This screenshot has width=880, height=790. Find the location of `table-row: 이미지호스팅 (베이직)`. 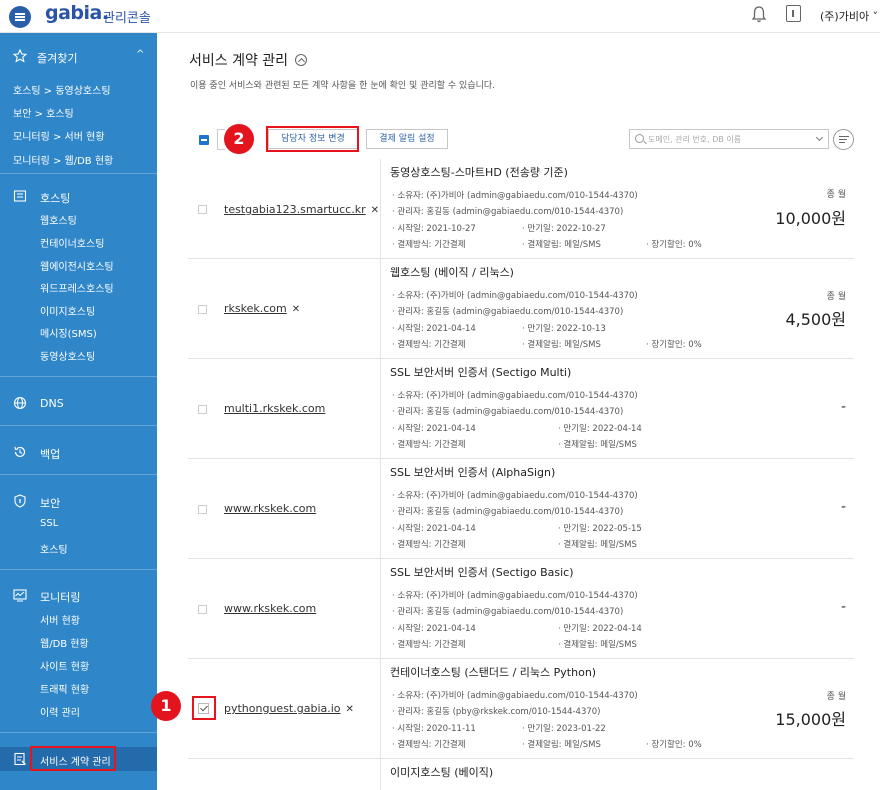

table-row: 이미지호스팅 (베이직) is located at coordinates (521, 774).